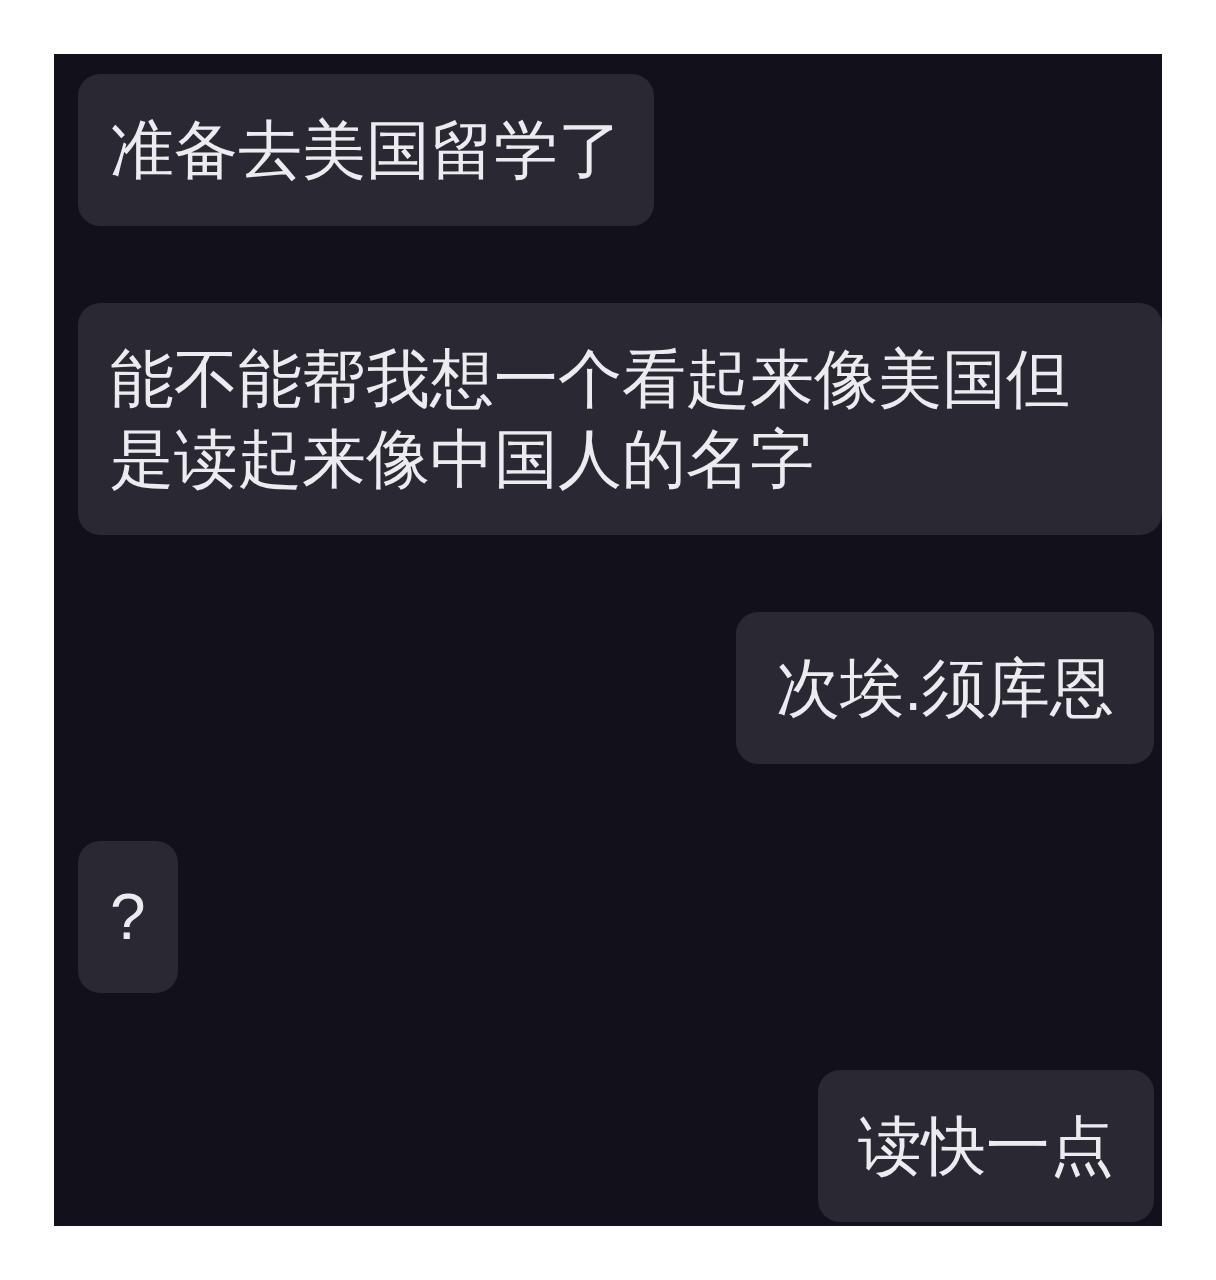 The width and height of the screenshot is (1216, 1280). What do you see at coordinates (986, 1146) in the screenshot?
I see `outgoing-message-bubble: 读快一点` at bounding box center [986, 1146].